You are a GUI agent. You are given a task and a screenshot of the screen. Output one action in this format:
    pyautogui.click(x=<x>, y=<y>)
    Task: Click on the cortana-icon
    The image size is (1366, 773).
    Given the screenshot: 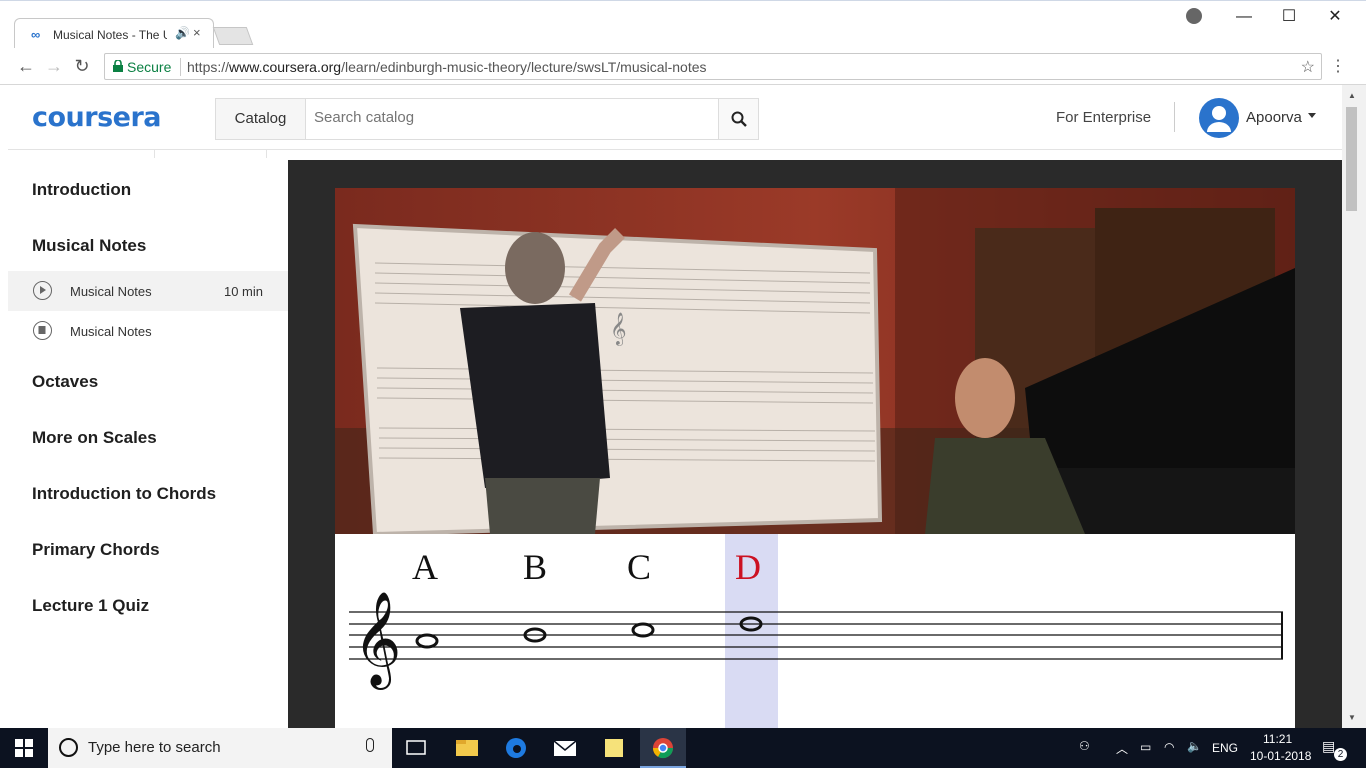 What is the action you would take?
    pyautogui.click(x=68, y=747)
    